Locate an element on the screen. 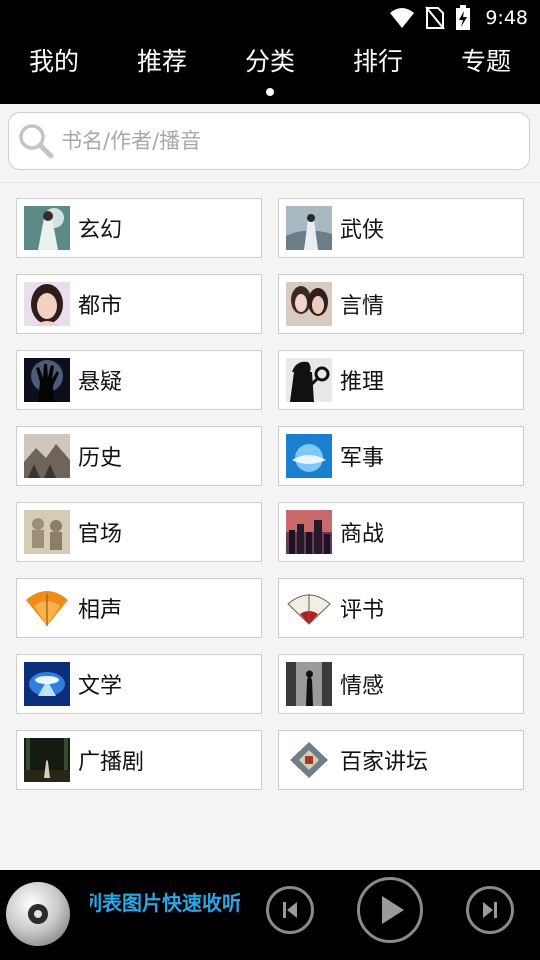 This screenshot has height=960, width=540. tab-category: 分类 is located at coordinates (270, 71).